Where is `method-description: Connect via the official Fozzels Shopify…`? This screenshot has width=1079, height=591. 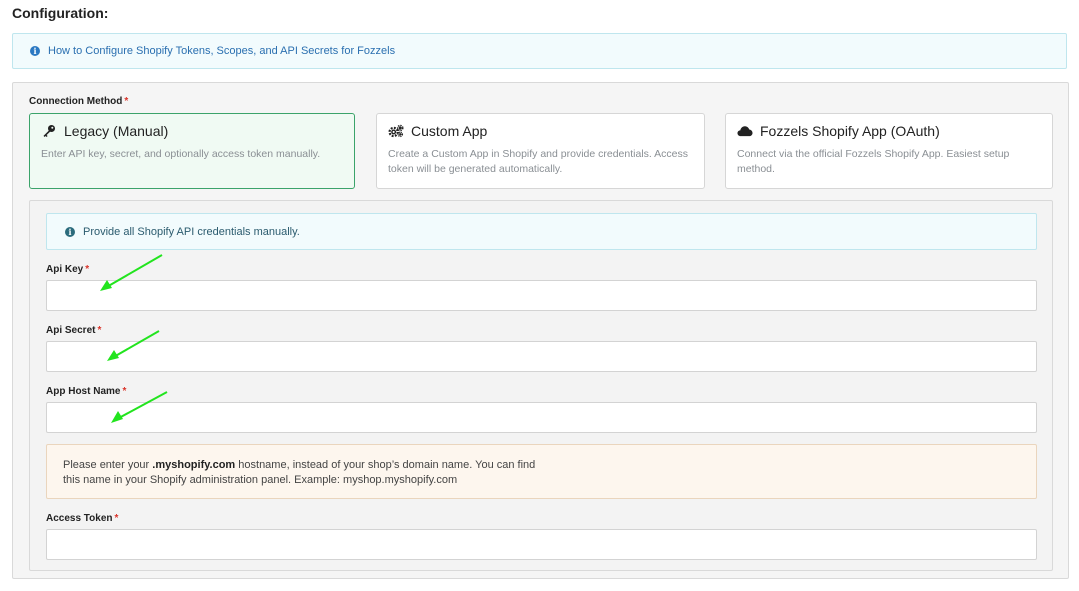 method-description: Connect via the official Fozzels Shopify… is located at coordinates (873, 161).